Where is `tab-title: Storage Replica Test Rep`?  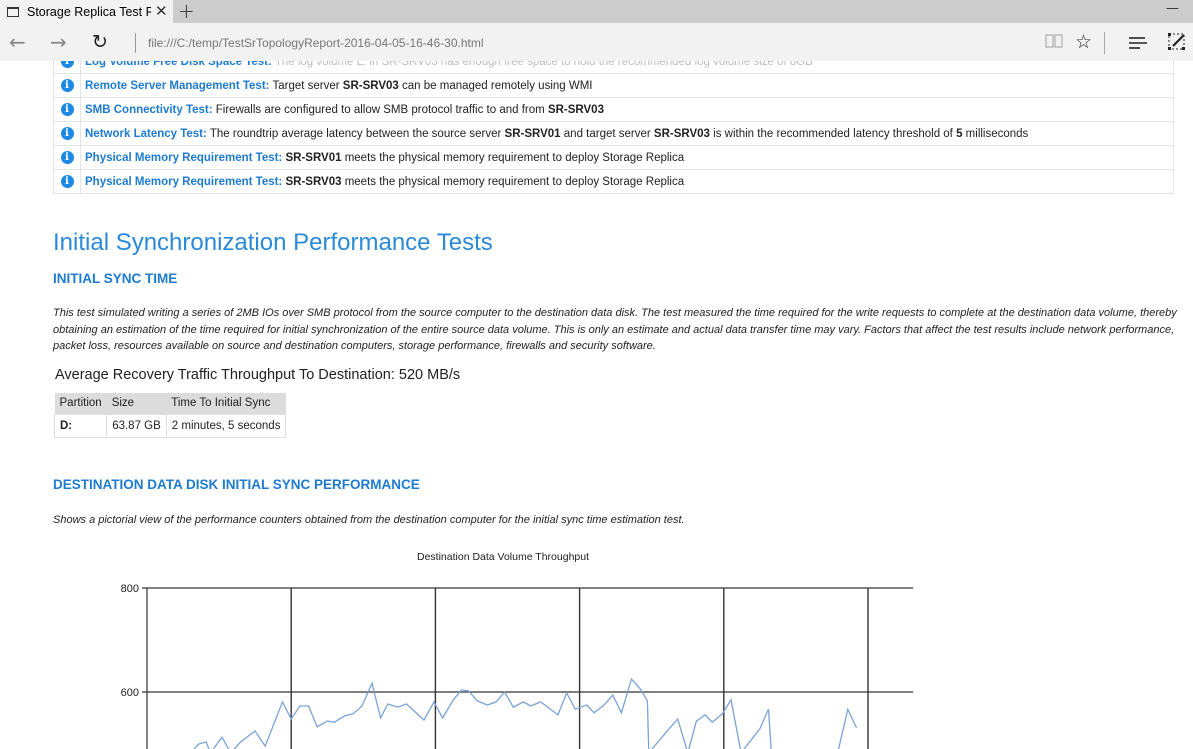
tab-title: Storage Replica Test Rep is located at coordinates (89, 11).